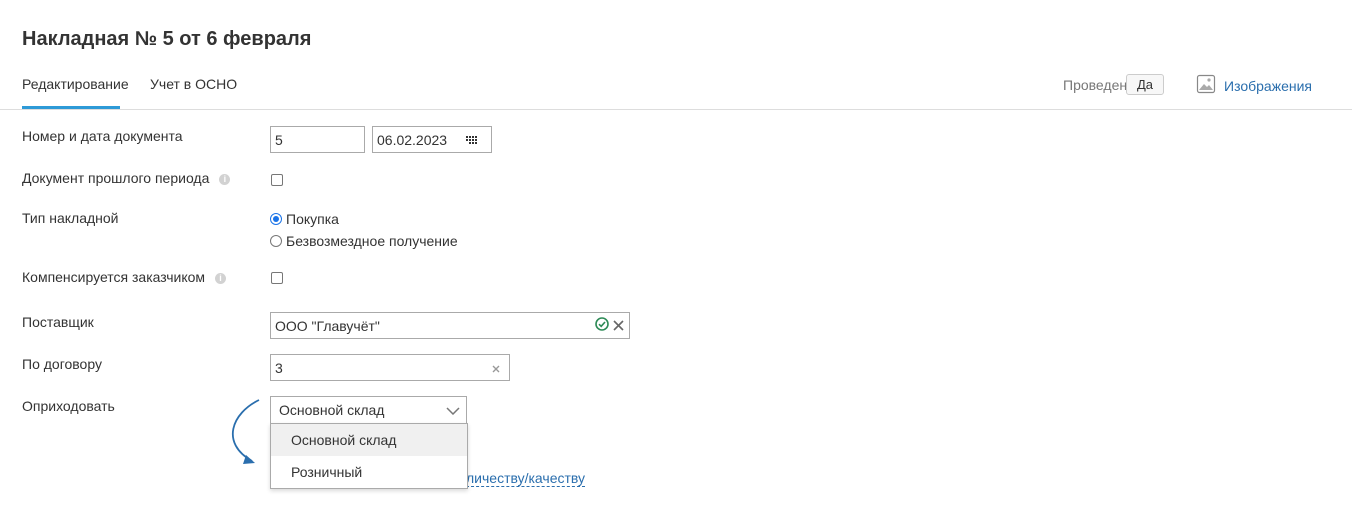 This screenshot has width=1352, height=506. I want to click on images-link: Изображения, so click(1254, 85).